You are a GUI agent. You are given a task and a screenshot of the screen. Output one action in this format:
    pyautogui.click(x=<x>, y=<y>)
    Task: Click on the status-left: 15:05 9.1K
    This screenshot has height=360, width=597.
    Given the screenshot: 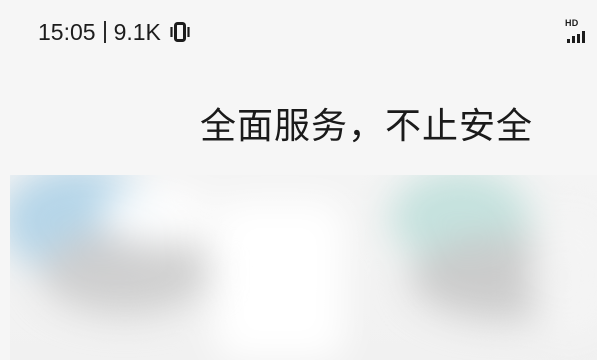 What is the action you would take?
    pyautogui.click(x=114, y=32)
    